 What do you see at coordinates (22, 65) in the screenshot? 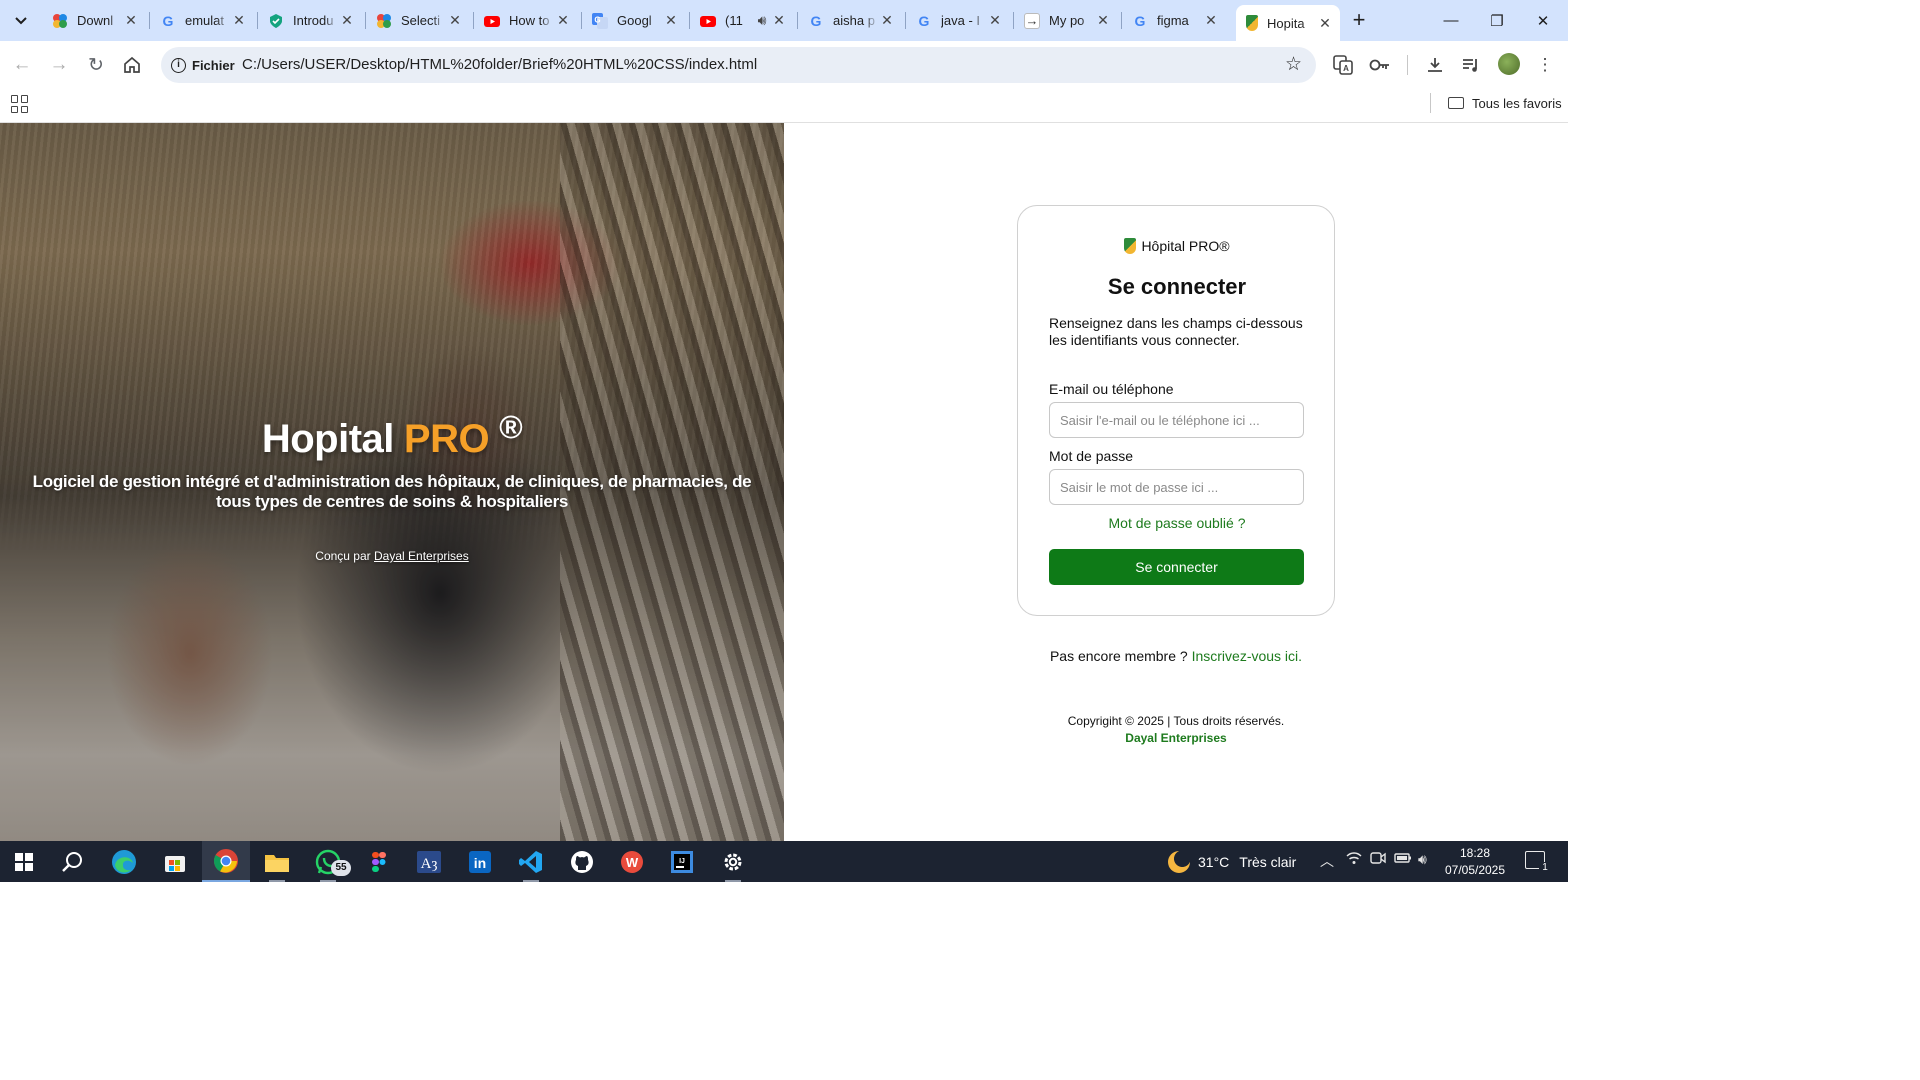
I see `back-icon: ←` at bounding box center [22, 65].